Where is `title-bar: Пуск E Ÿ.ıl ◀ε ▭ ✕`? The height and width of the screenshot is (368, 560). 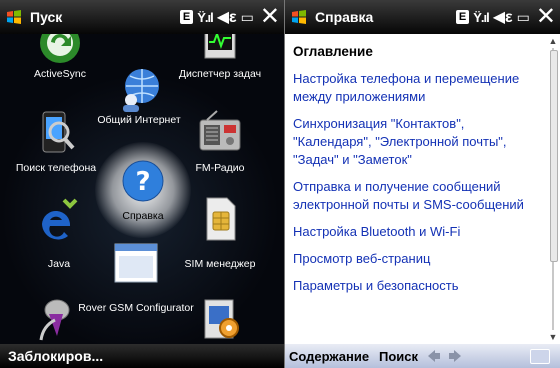
title-bar: Пуск E Ÿ.ıl ◀ε ▭ ✕ is located at coordinates (142, 17).